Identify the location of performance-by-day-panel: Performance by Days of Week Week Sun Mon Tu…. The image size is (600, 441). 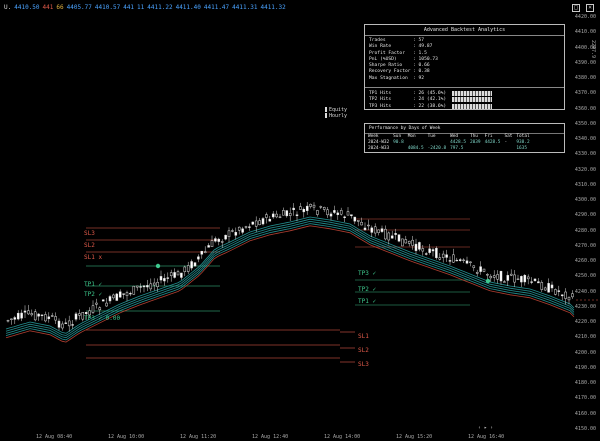
(464, 138).